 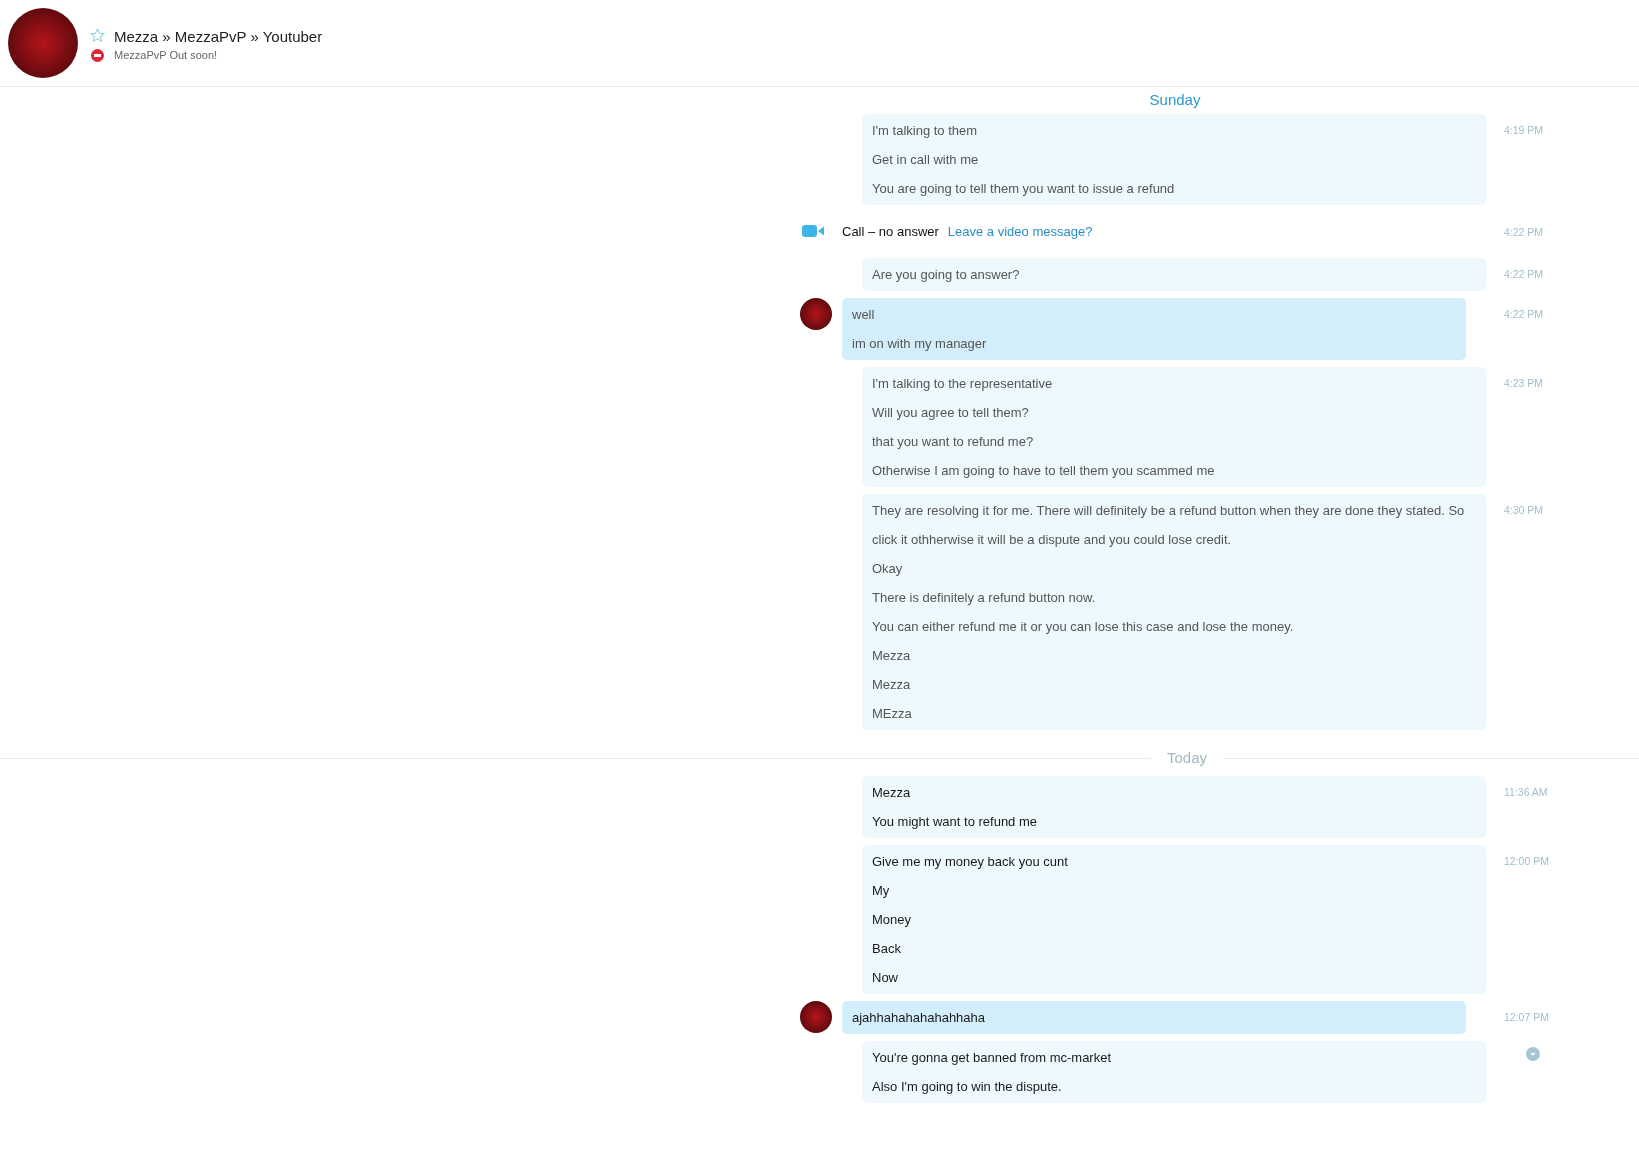 What do you see at coordinates (1175, 99) in the screenshot?
I see `day-label: Sunday` at bounding box center [1175, 99].